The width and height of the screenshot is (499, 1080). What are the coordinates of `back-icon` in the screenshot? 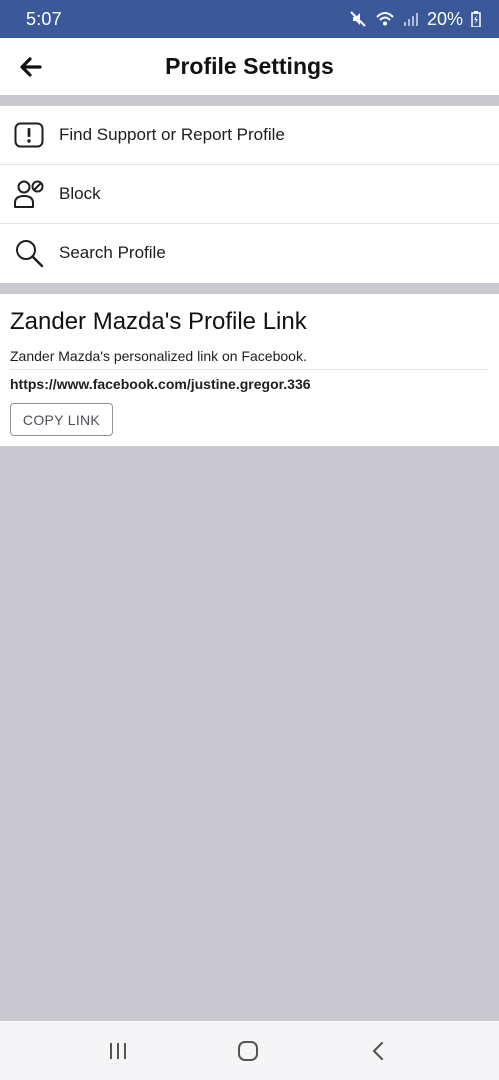 It's located at (378, 1051).